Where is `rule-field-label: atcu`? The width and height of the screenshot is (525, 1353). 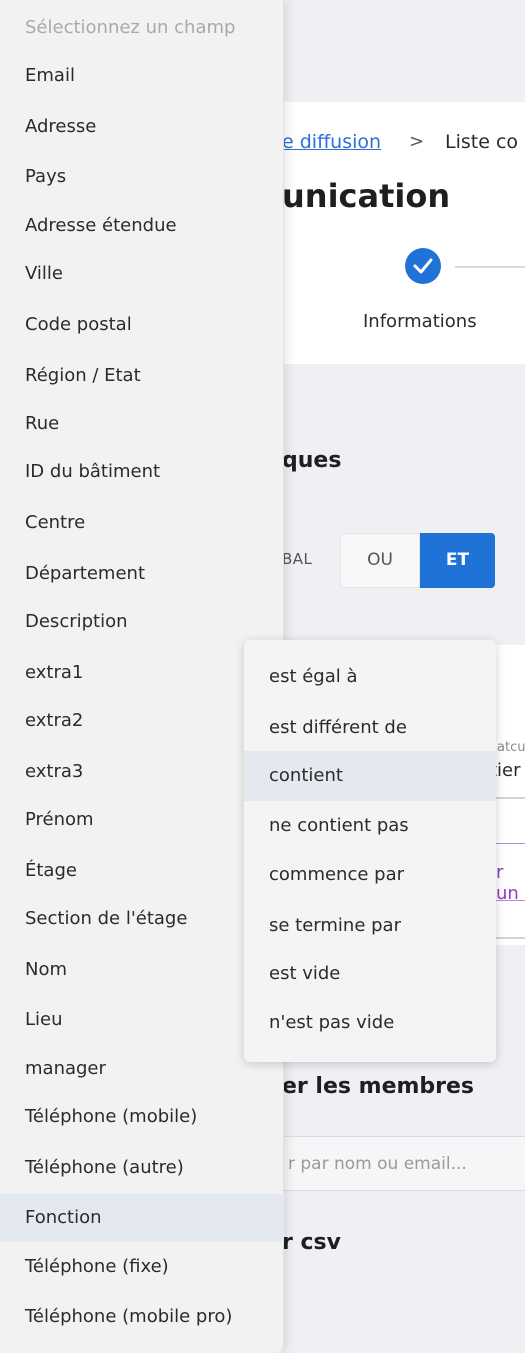 rule-field-label: atcu is located at coordinates (511, 747).